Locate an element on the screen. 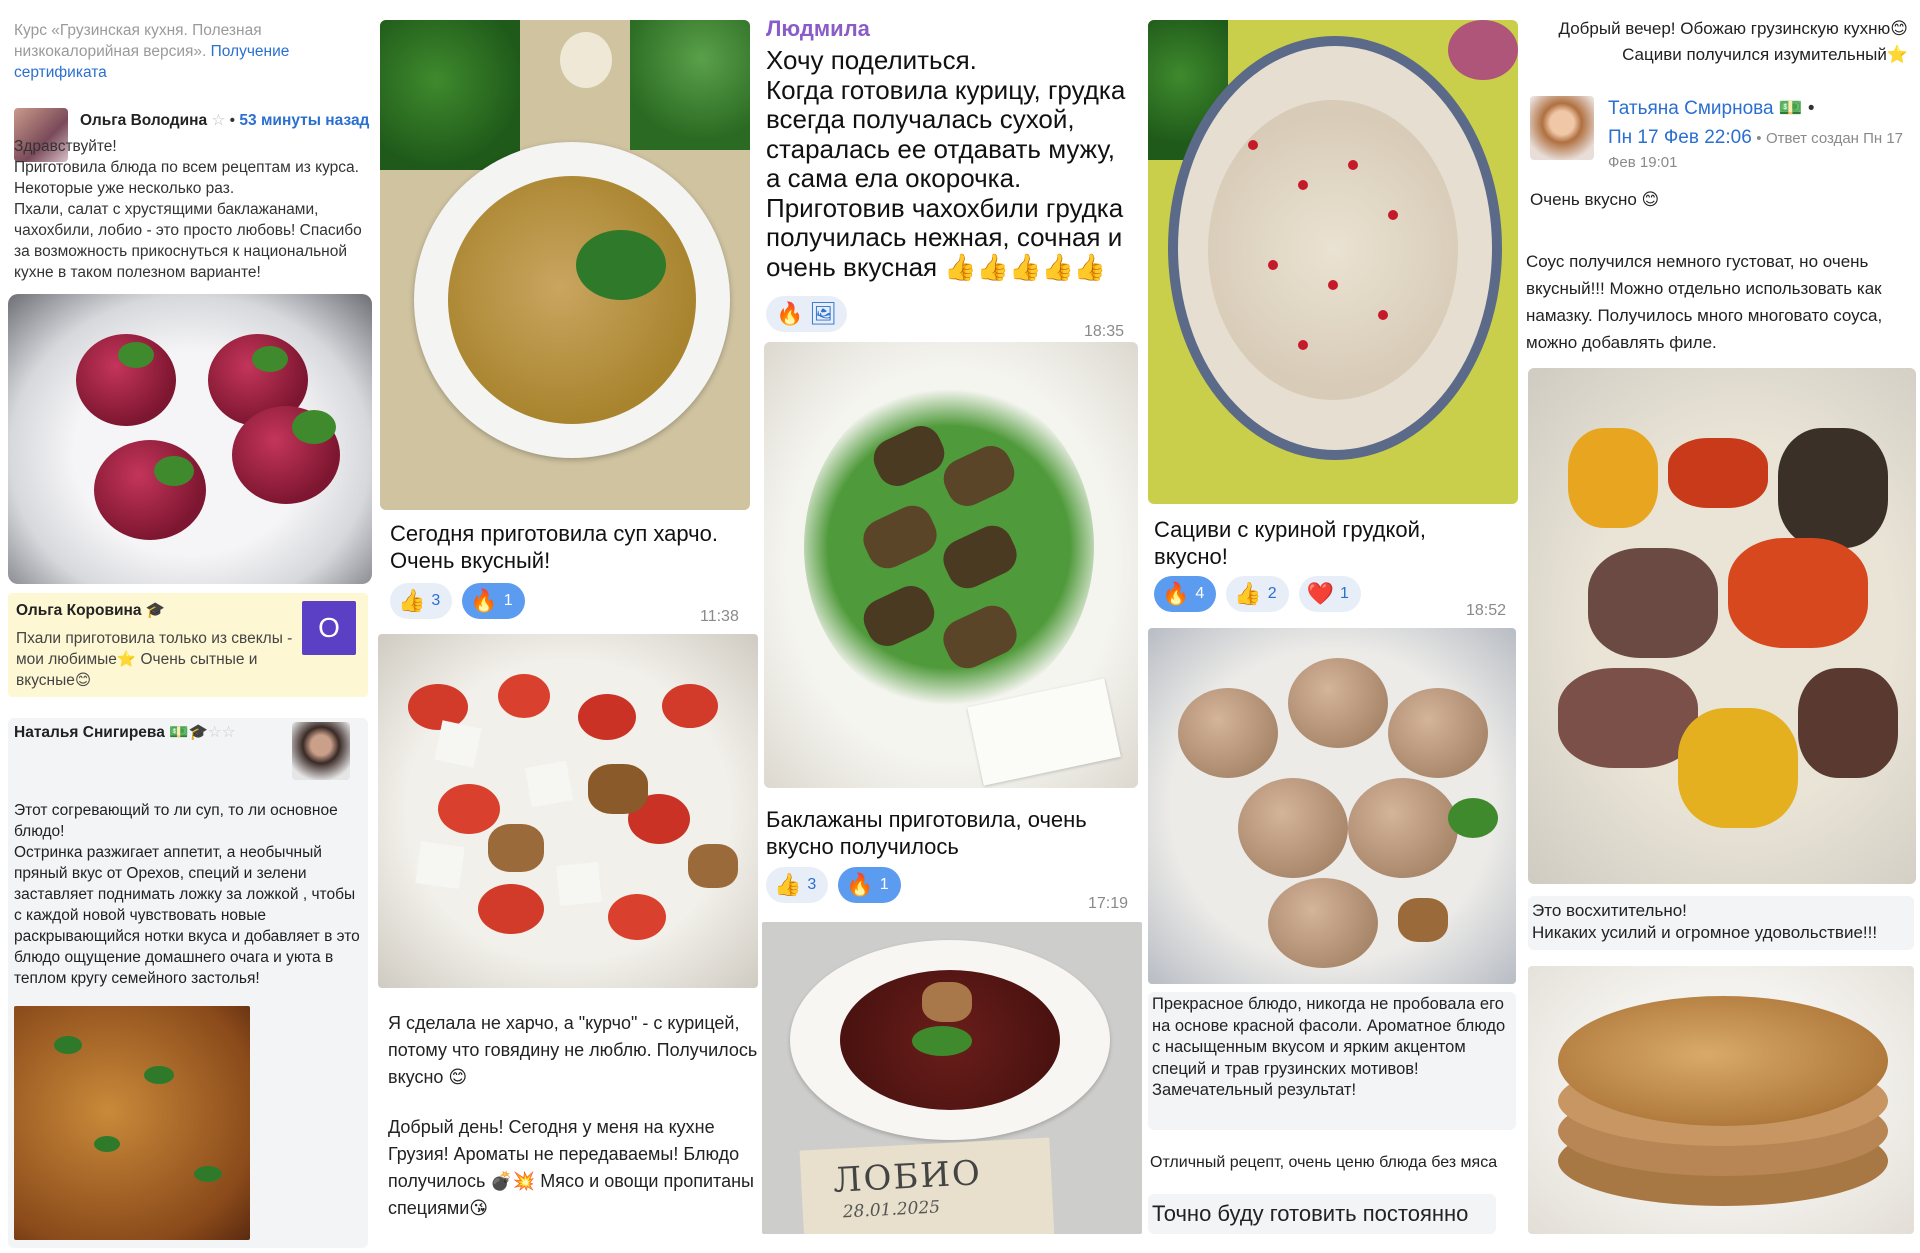  post-time: 53 минуты назад is located at coordinates (304, 120).